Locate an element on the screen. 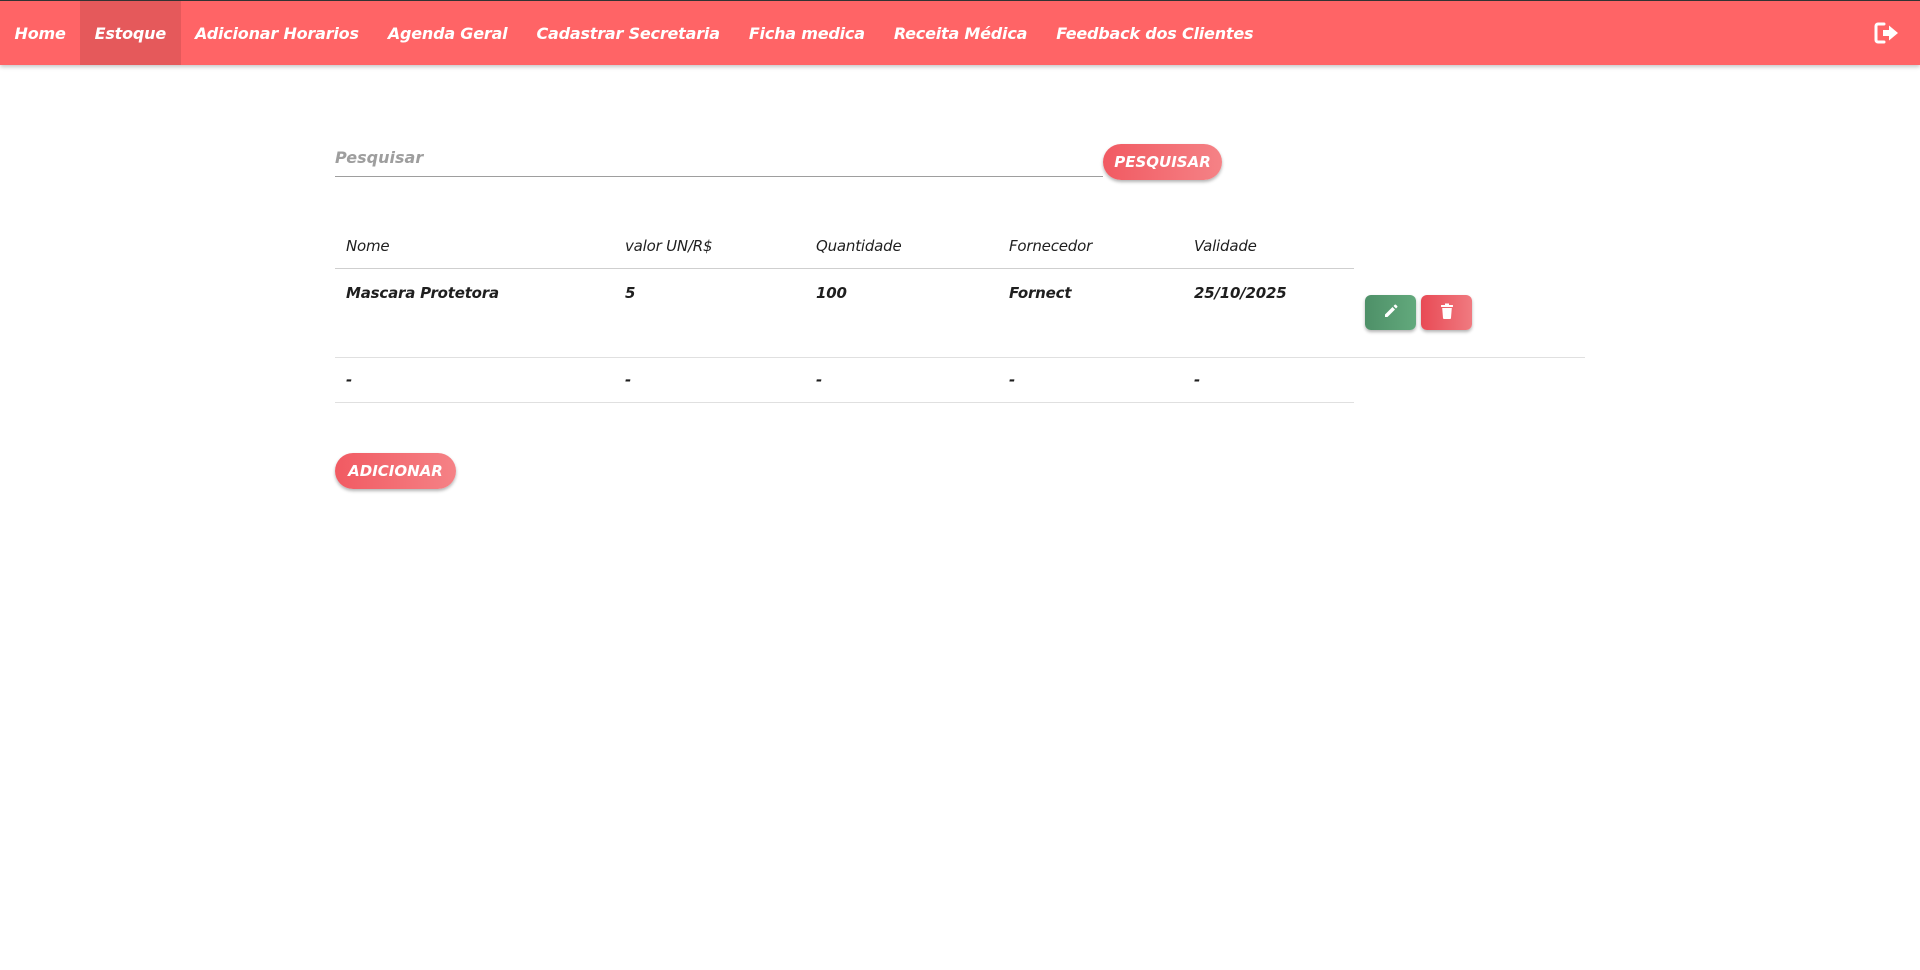 This screenshot has height=970, width=1920. edit-button is located at coordinates (1390, 312).